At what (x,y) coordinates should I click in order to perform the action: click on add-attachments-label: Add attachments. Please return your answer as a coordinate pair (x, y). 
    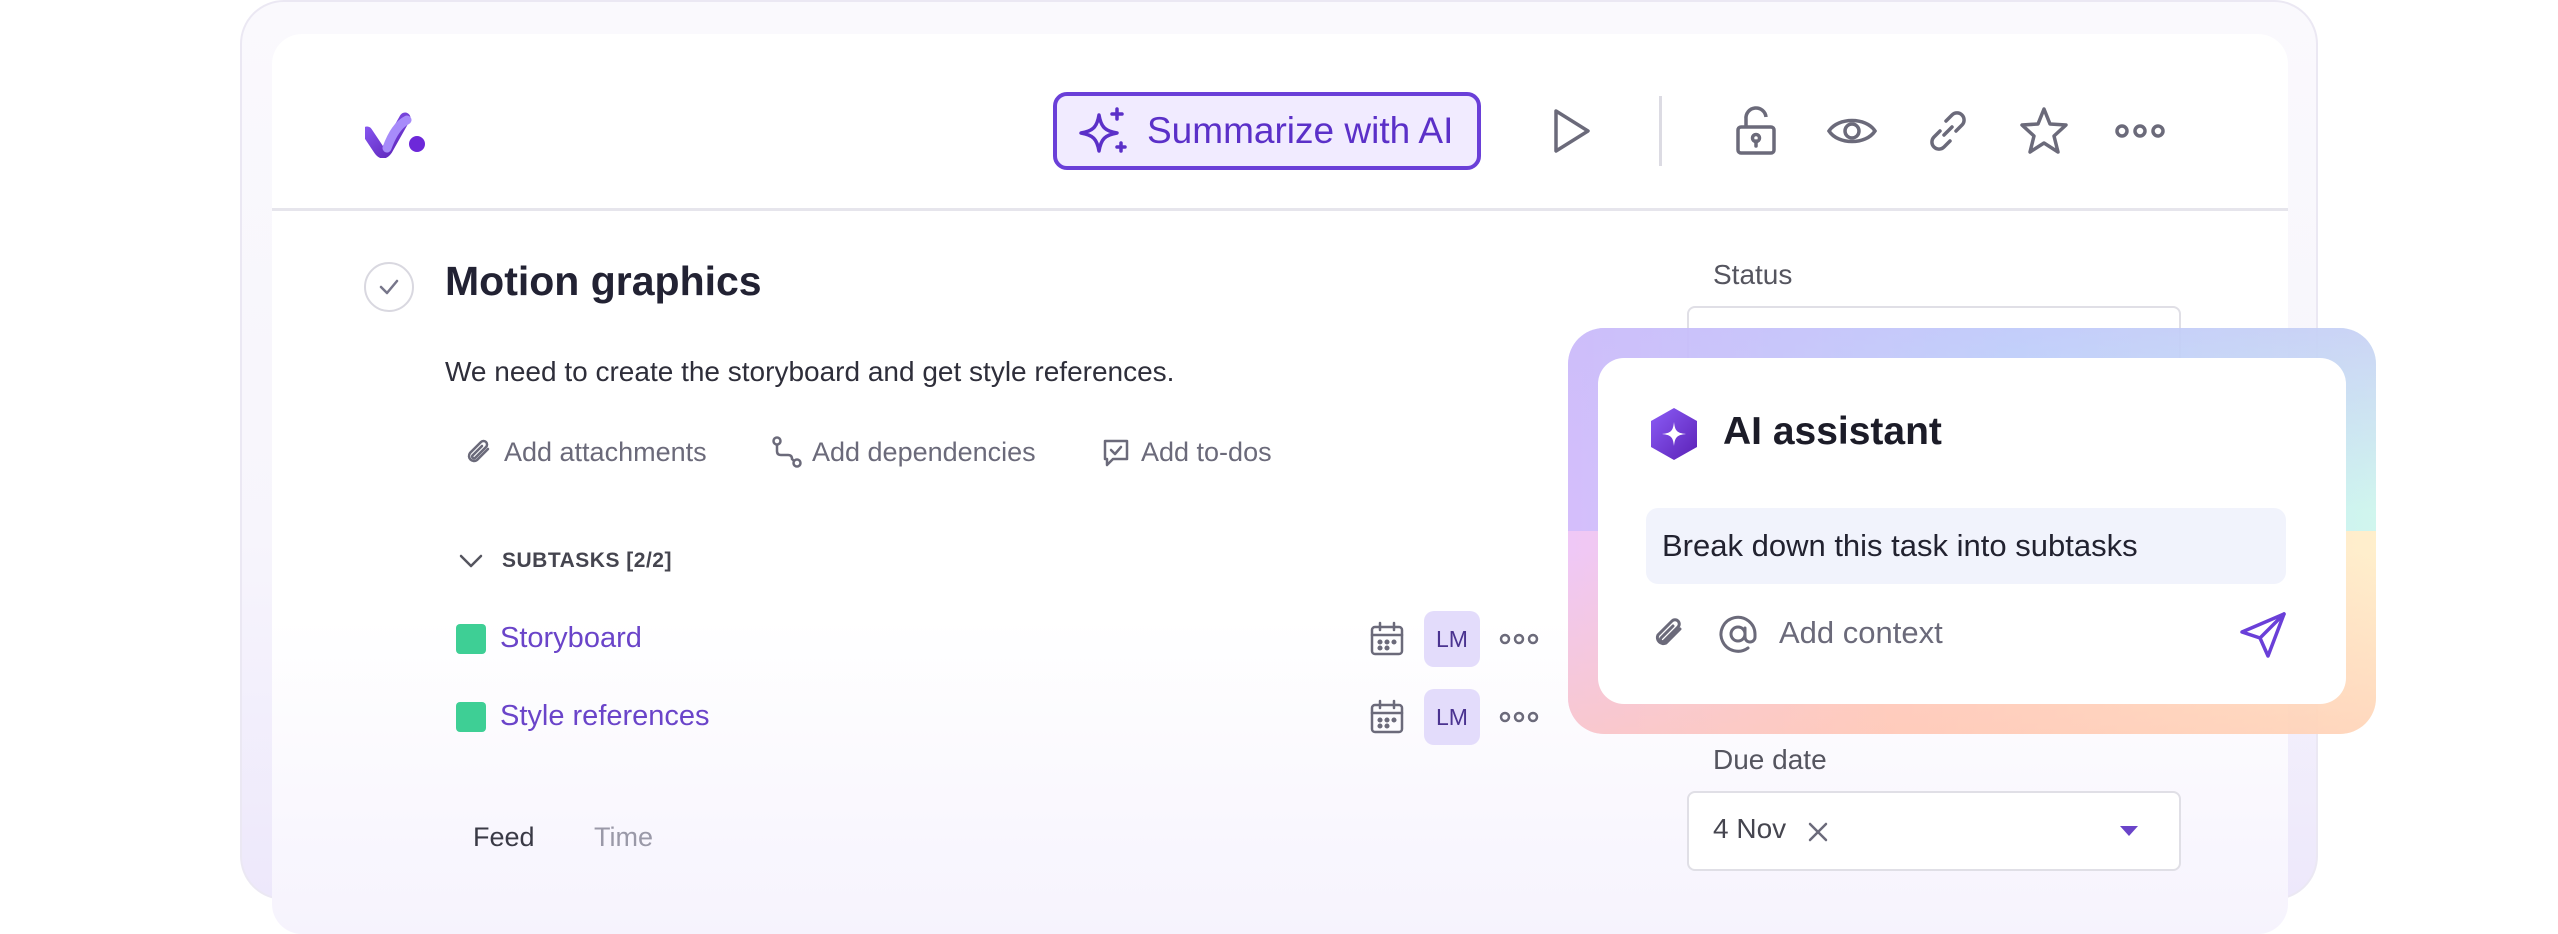
    Looking at the image, I should click on (605, 451).